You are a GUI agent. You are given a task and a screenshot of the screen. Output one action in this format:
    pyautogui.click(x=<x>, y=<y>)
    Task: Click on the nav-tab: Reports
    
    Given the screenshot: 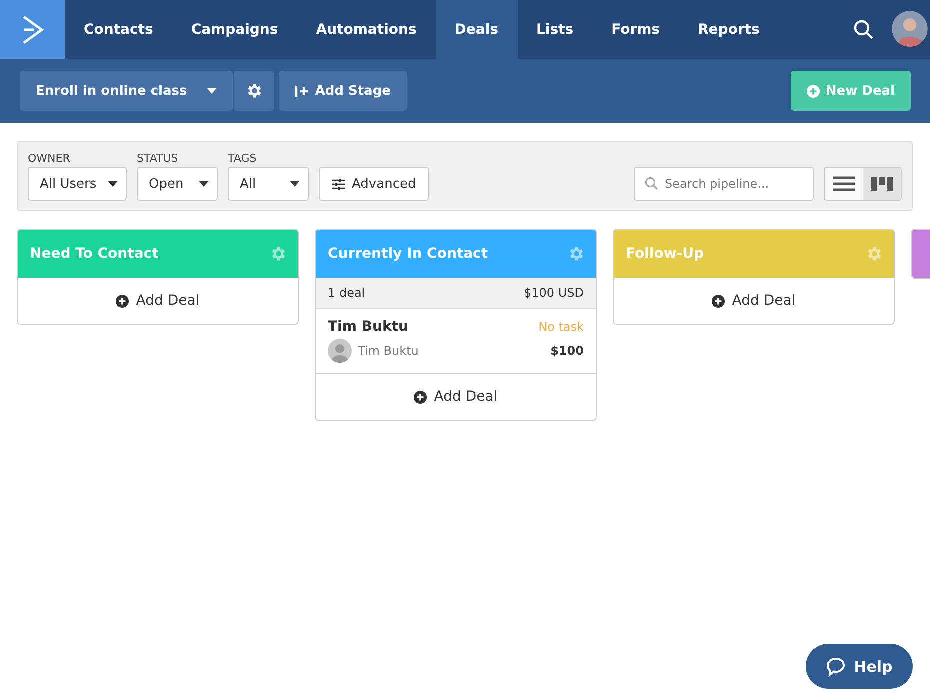 What is the action you would take?
    pyautogui.click(x=729, y=29)
    